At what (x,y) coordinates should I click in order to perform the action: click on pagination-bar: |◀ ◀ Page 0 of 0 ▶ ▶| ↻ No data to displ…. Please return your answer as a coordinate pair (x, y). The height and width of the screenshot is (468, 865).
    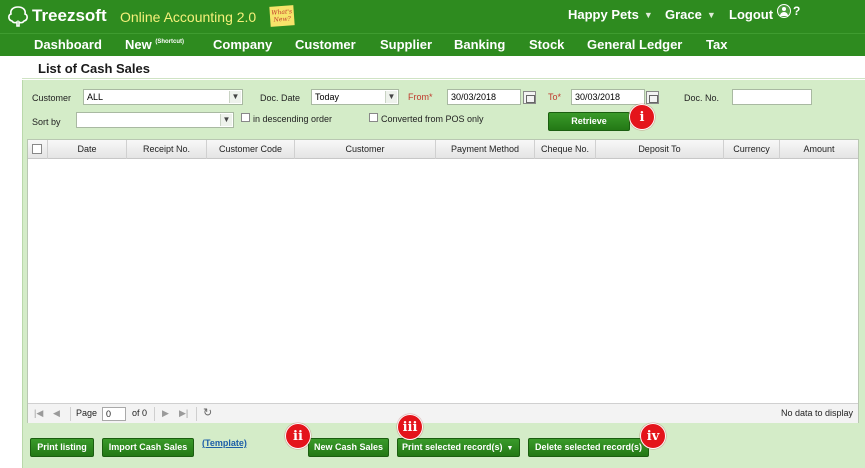
    Looking at the image, I should click on (443, 413).